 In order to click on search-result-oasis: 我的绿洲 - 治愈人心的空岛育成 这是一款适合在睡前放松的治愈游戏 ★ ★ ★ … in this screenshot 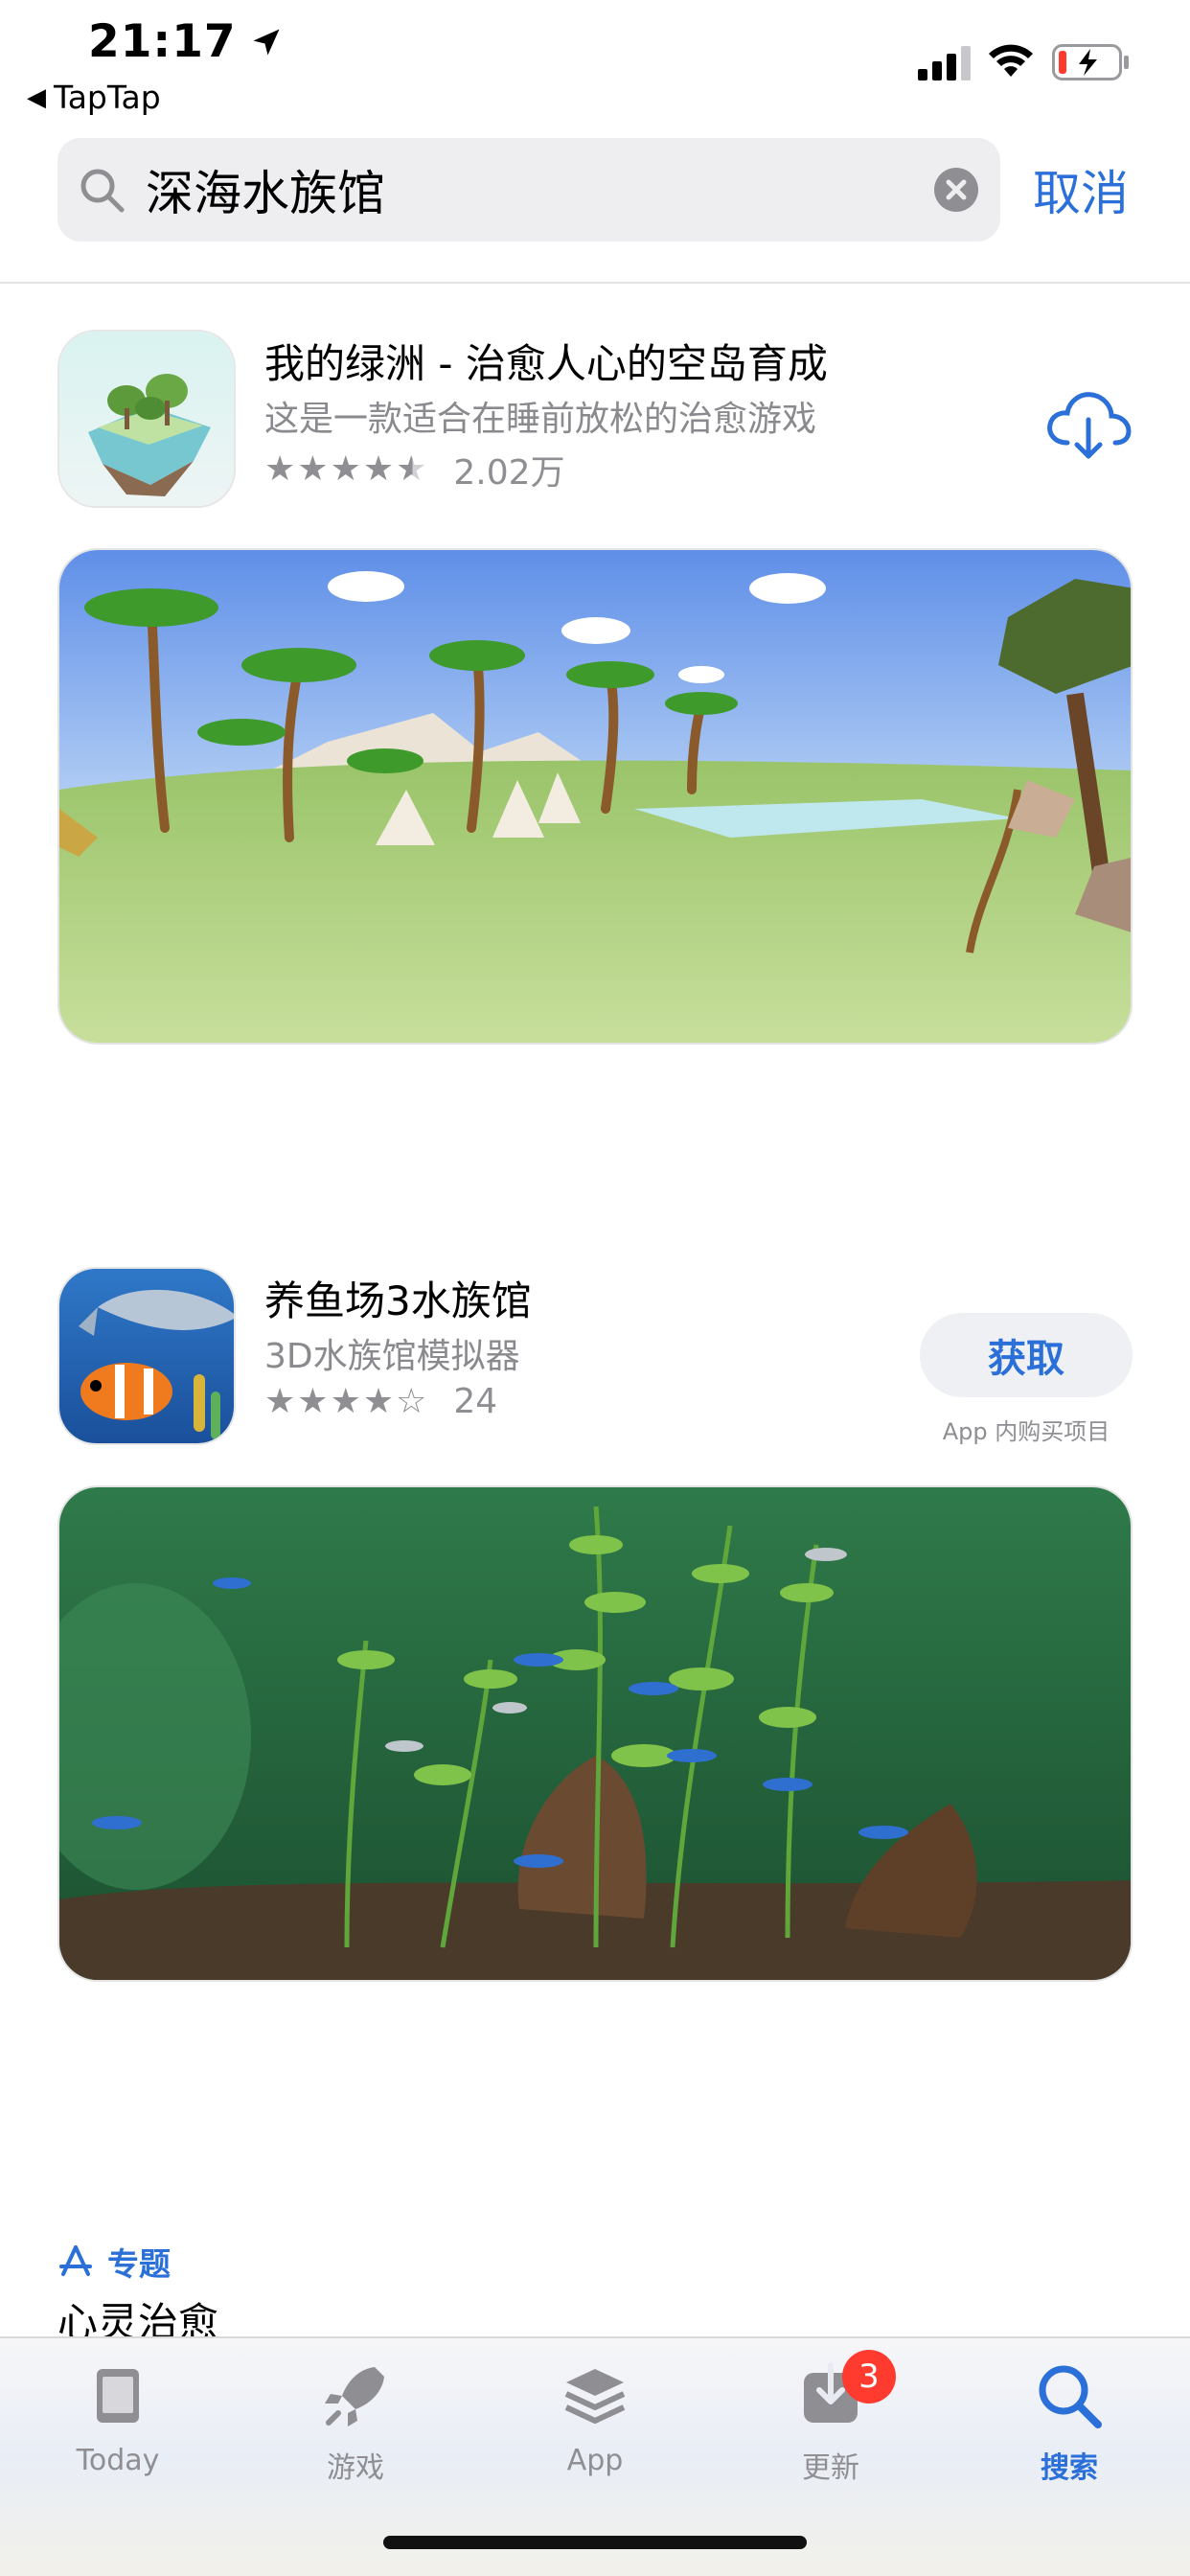, I will do `click(595, 421)`.